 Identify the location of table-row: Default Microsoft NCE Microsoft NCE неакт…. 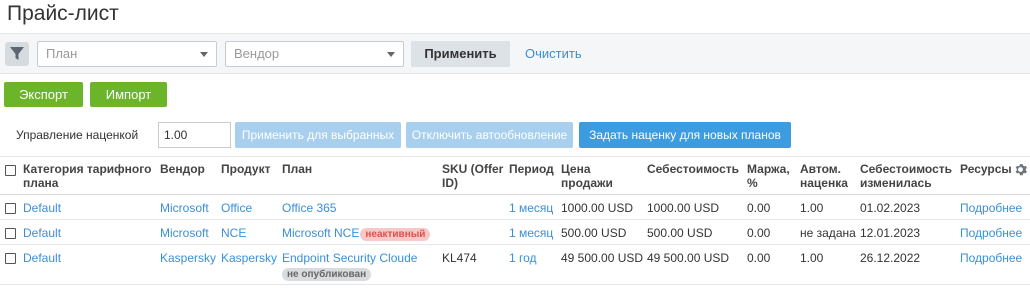
(515, 232).